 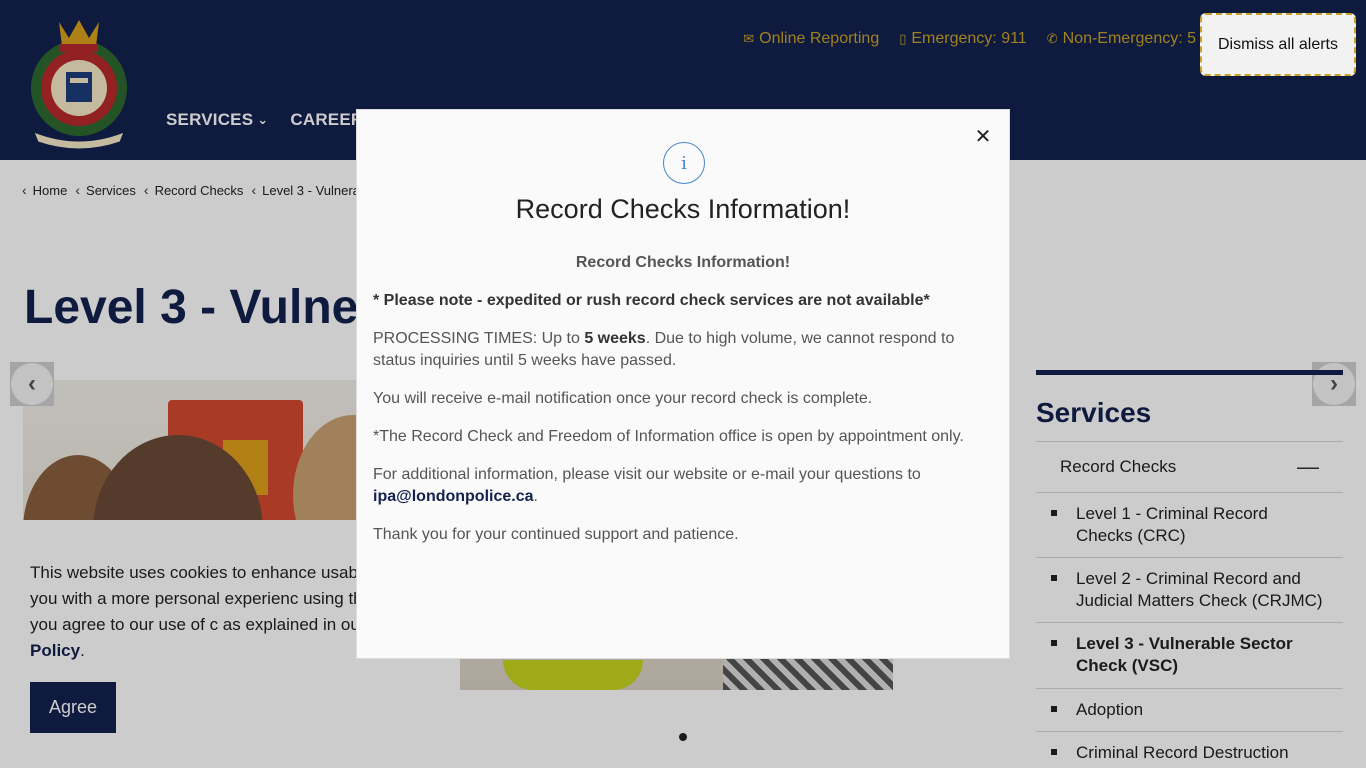 What do you see at coordinates (683, 209) in the screenshot?
I see `modal-title: Record Checks Information!` at bounding box center [683, 209].